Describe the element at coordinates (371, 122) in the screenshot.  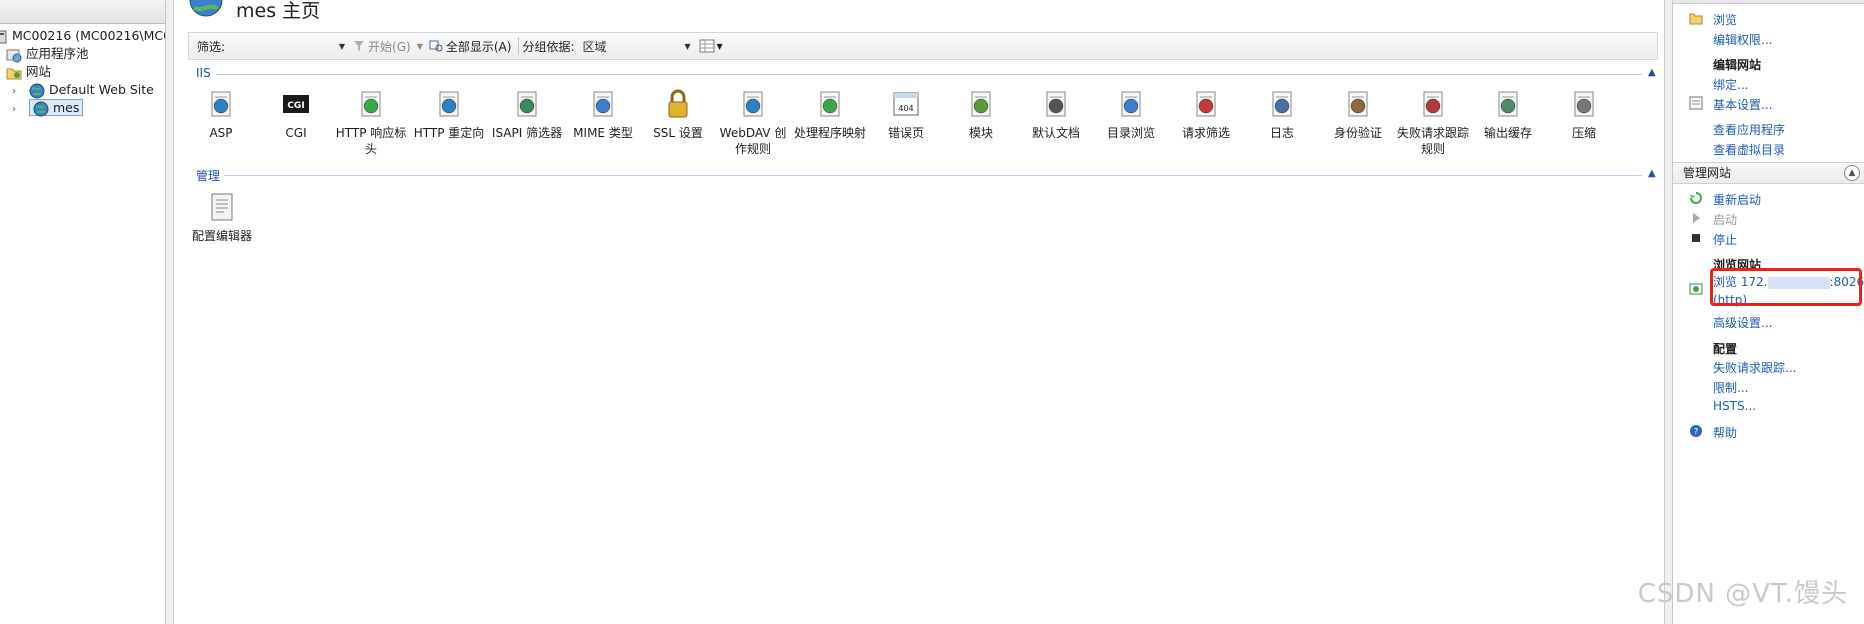
I see `feature-http-headers: HTTP 响应标头` at that location.